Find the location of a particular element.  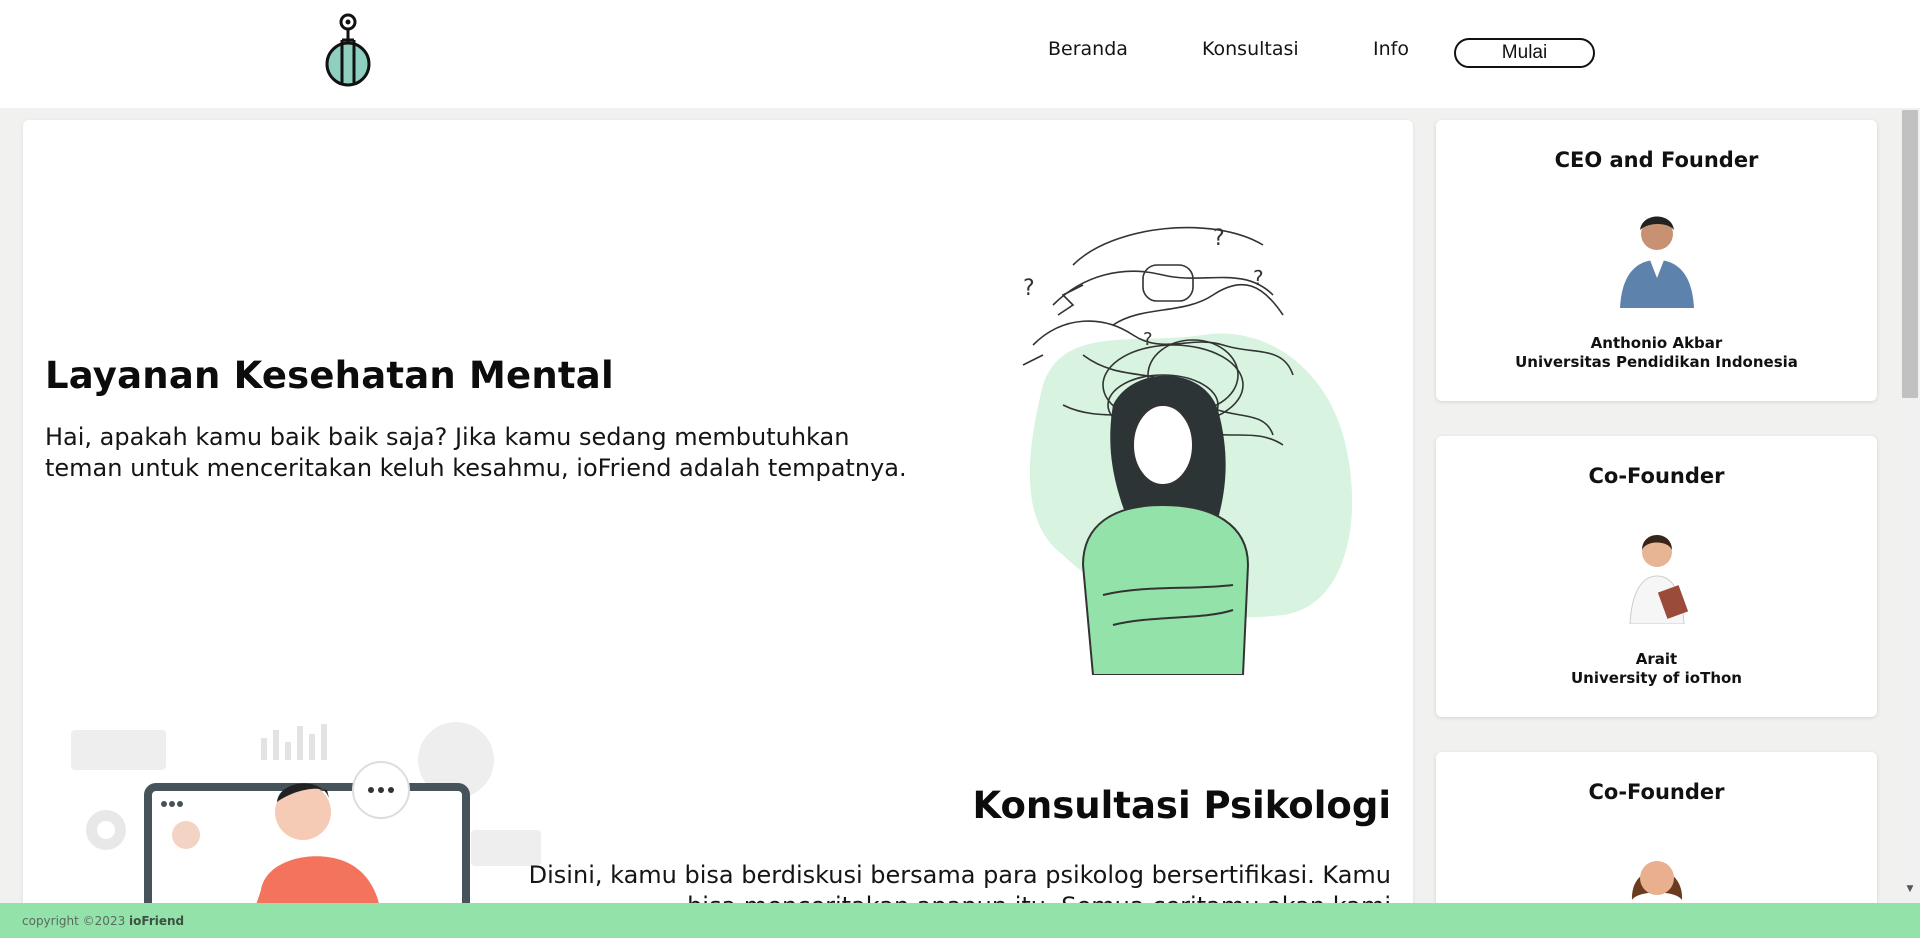

footer-copyright: copyright ©2023 ioFriend is located at coordinates (103, 921).